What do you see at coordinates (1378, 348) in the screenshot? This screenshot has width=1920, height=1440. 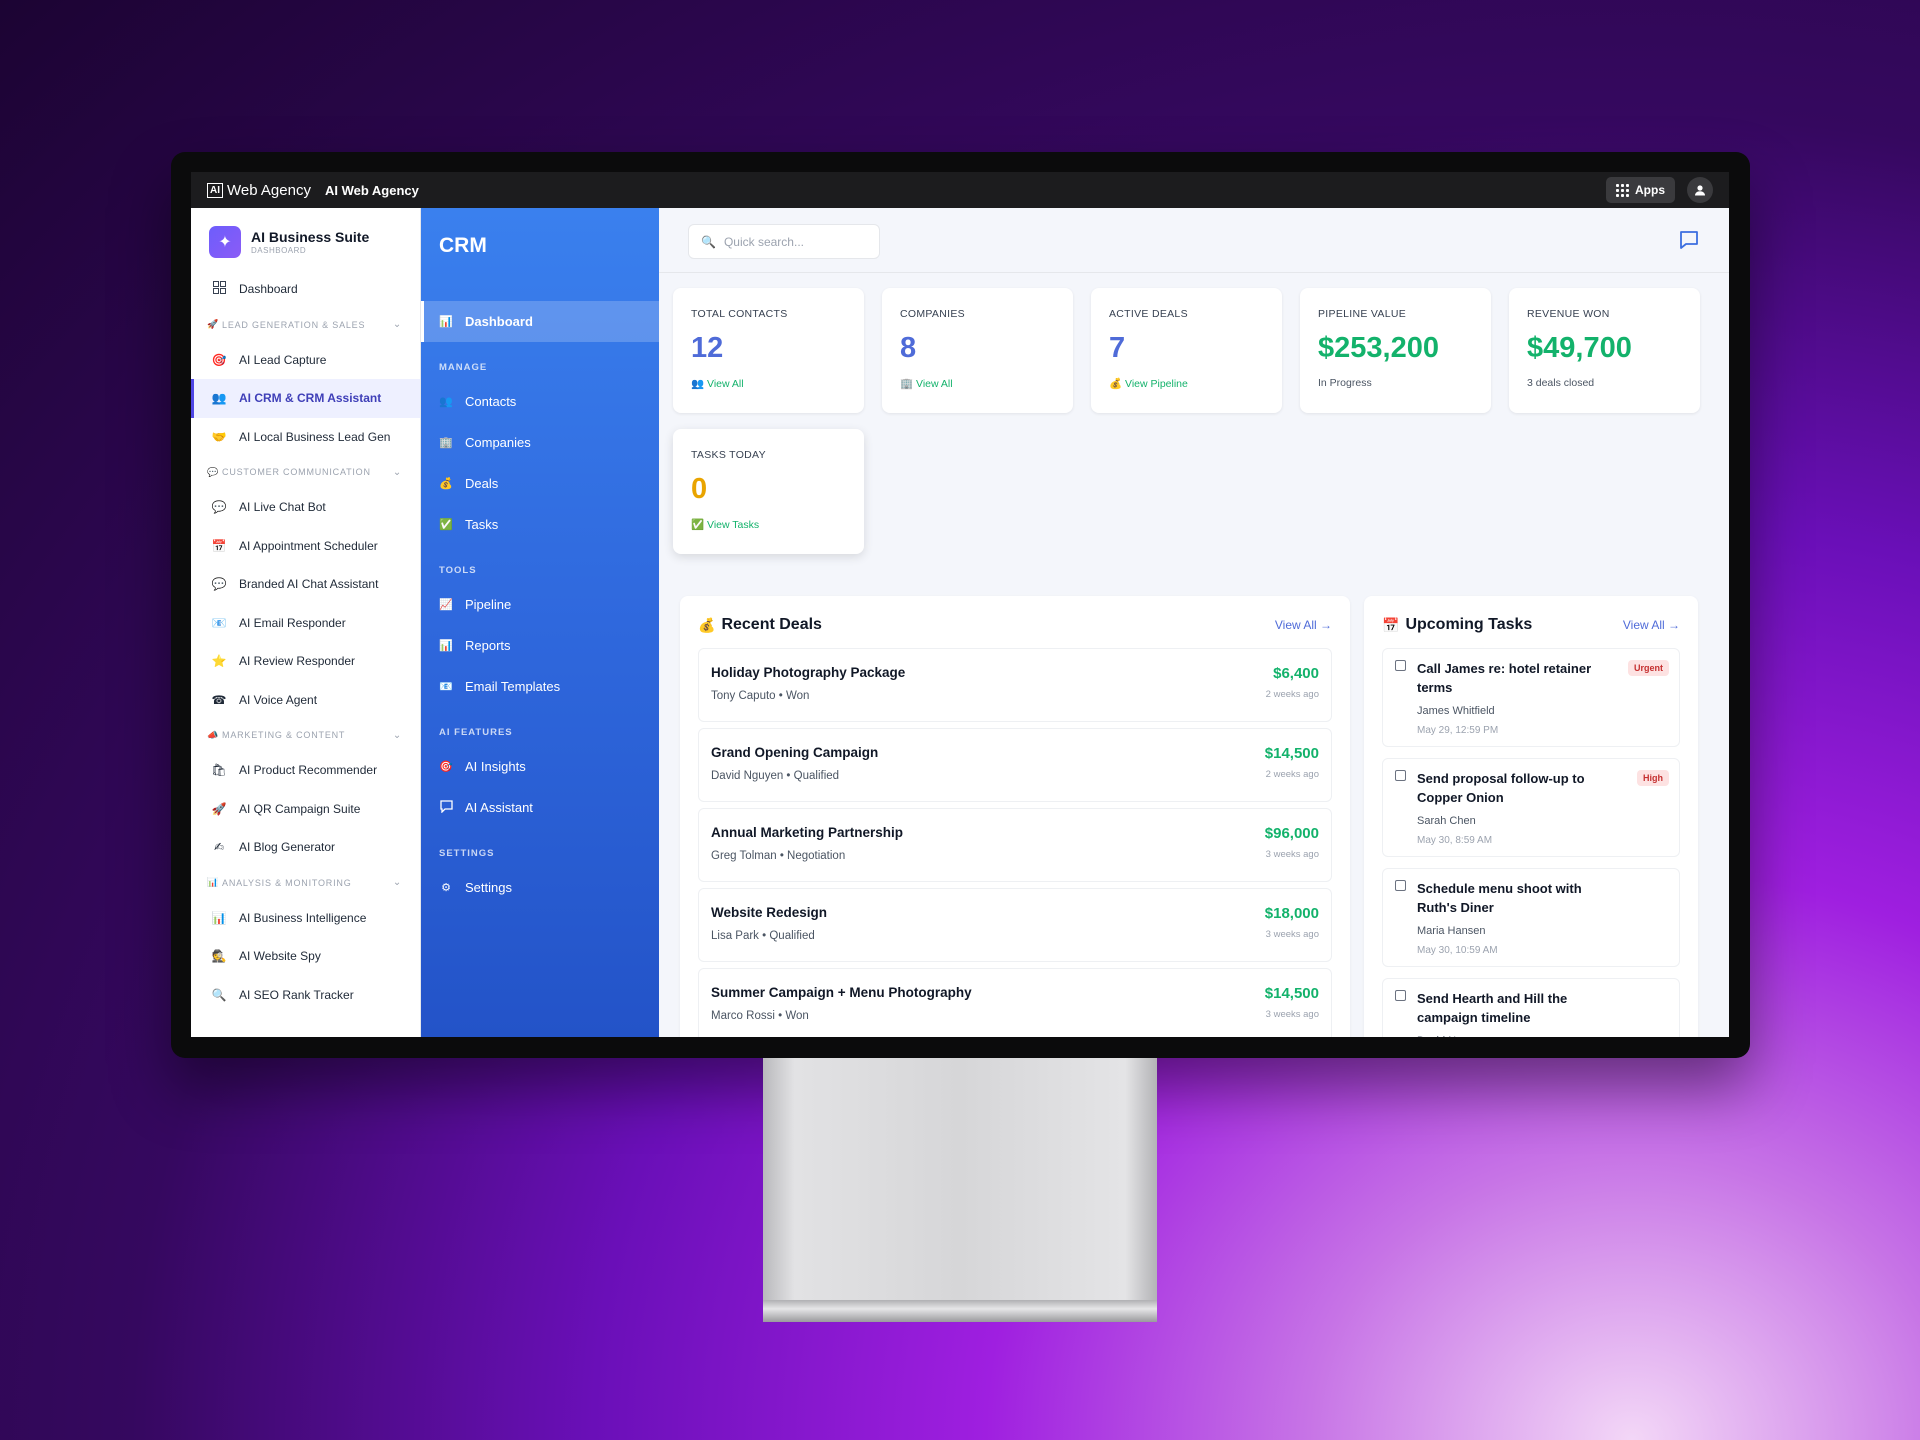 I see `stat-value: $253,200` at bounding box center [1378, 348].